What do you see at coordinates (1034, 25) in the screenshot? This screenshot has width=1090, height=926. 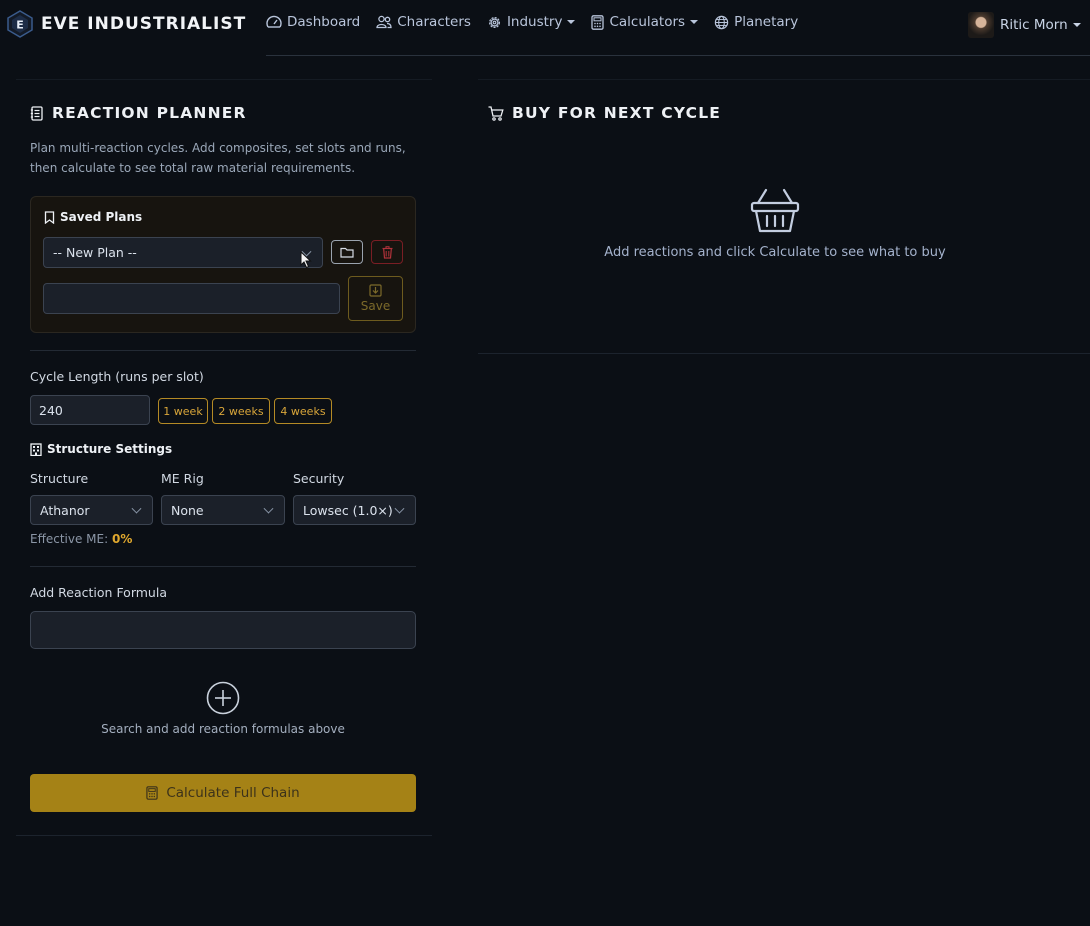 I see `user-name: Ritic Morn` at bounding box center [1034, 25].